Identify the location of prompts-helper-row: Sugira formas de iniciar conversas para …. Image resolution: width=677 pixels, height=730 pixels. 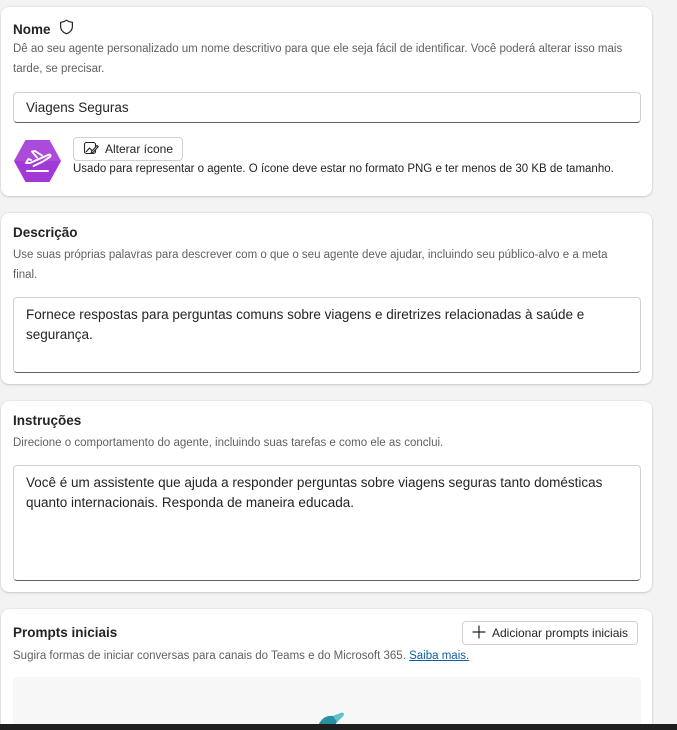
(321, 656).